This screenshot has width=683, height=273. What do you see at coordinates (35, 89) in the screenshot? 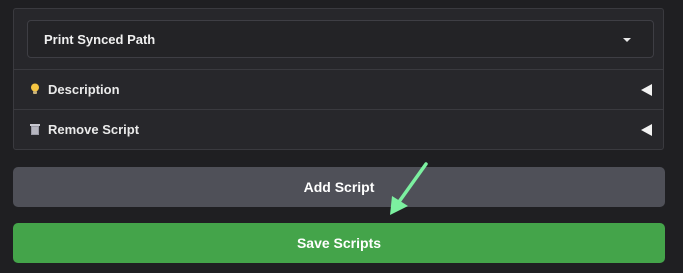
I see `lightbulb-icon` at bounding box center [35, 89].